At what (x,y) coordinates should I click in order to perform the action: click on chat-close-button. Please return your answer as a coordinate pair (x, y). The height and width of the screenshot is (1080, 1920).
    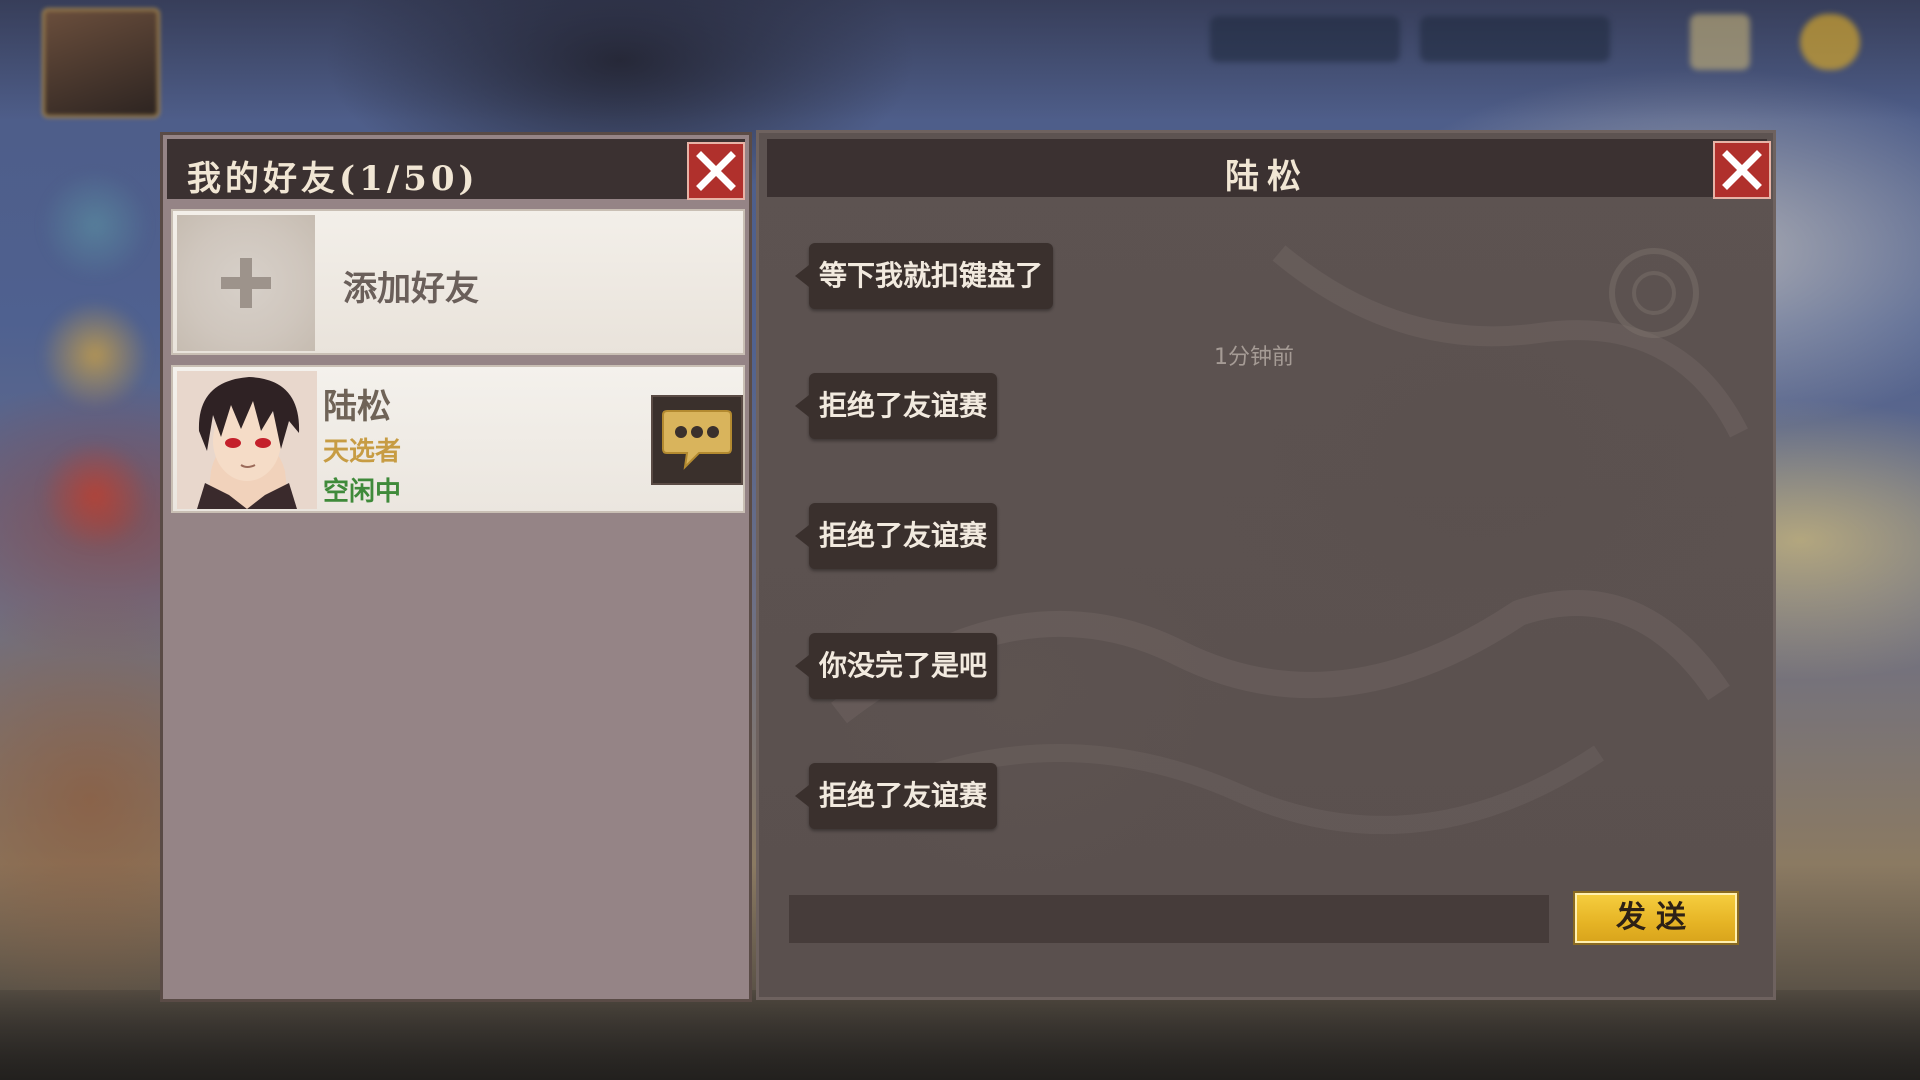
    Looking at the image, I should click on (1742, 170).